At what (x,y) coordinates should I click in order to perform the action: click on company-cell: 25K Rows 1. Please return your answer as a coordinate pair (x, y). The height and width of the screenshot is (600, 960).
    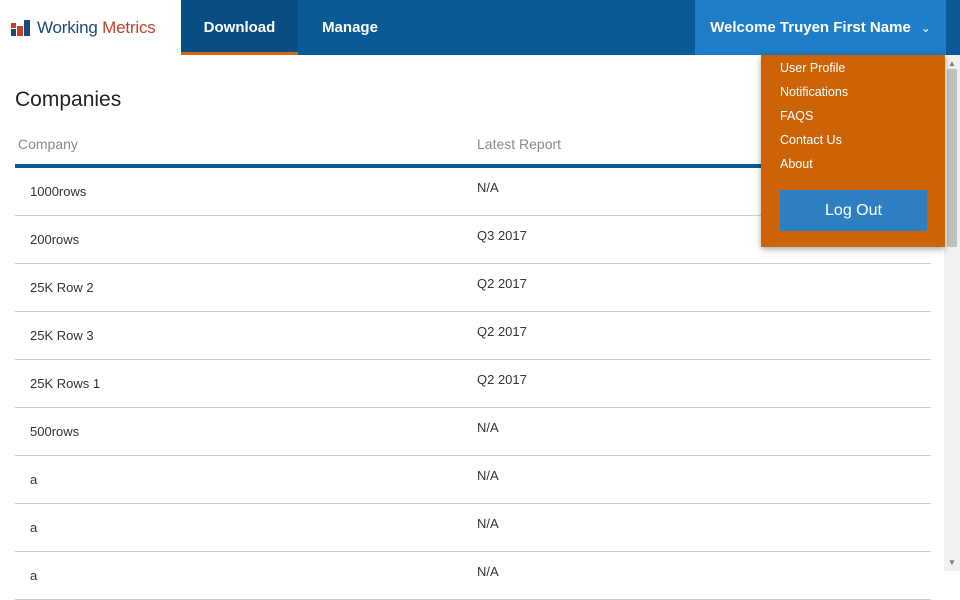
    Looking at the image, I should click on (65, 383).